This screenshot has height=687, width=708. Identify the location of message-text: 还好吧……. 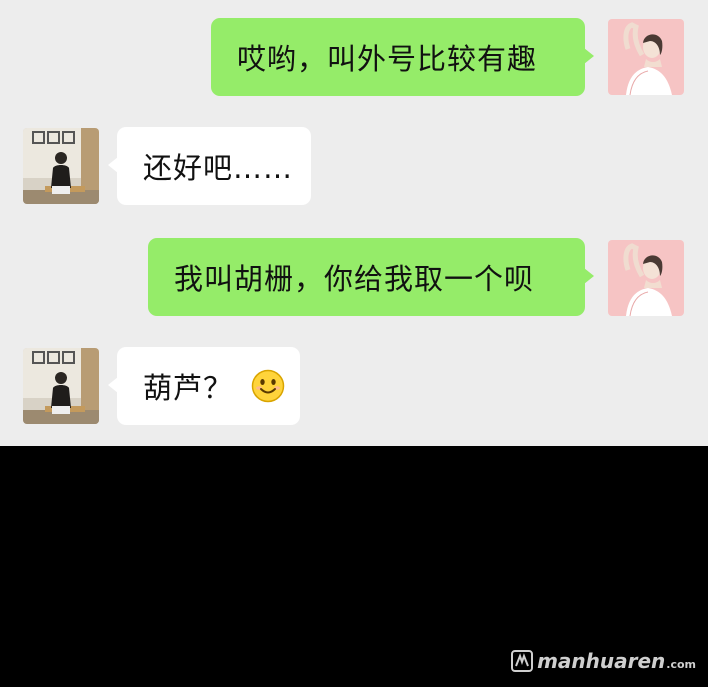
(218, 168).